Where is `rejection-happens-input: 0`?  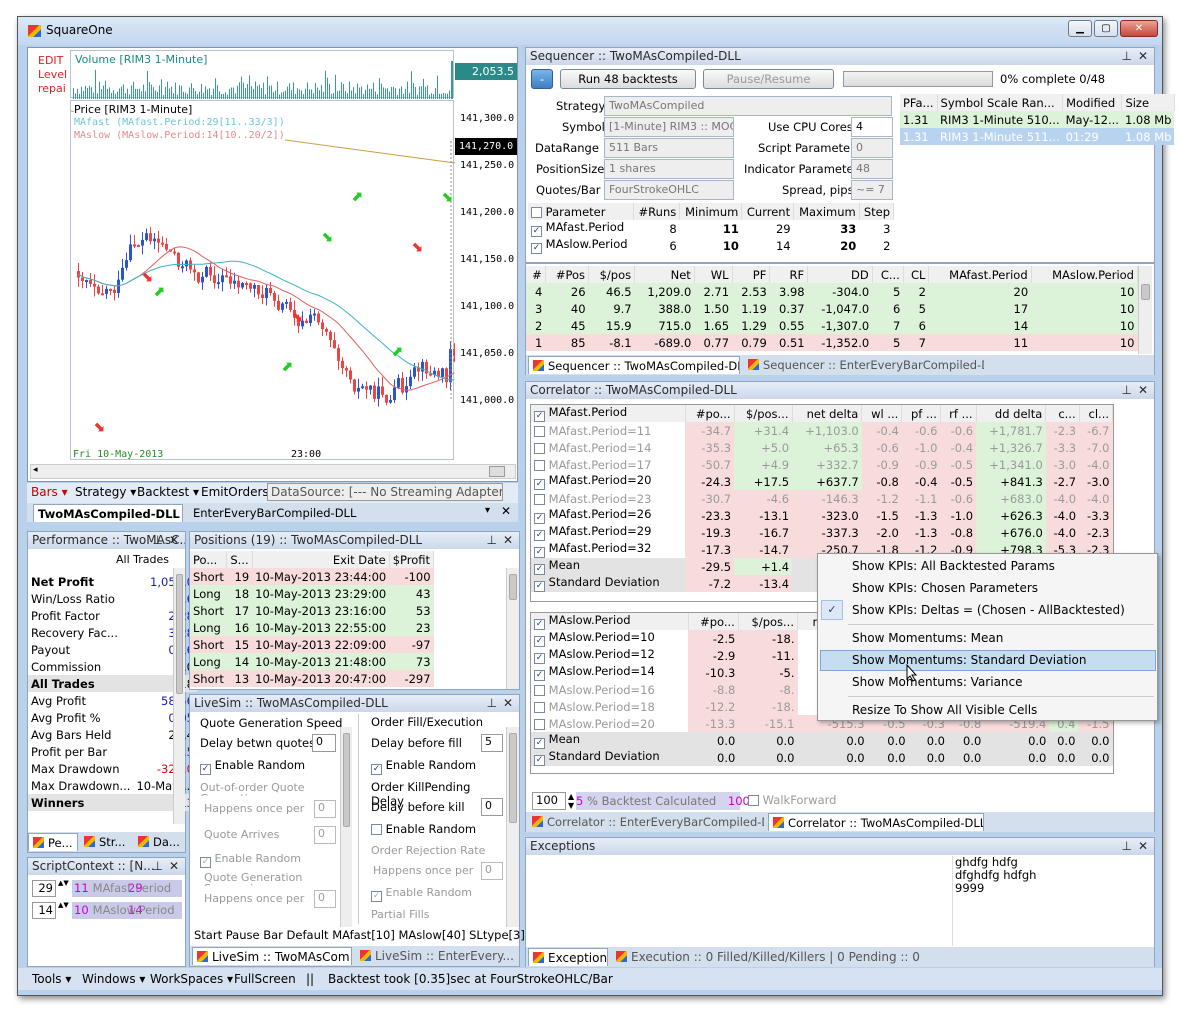
rejection-happens-input: 0 is located at coordinates (492, 871).